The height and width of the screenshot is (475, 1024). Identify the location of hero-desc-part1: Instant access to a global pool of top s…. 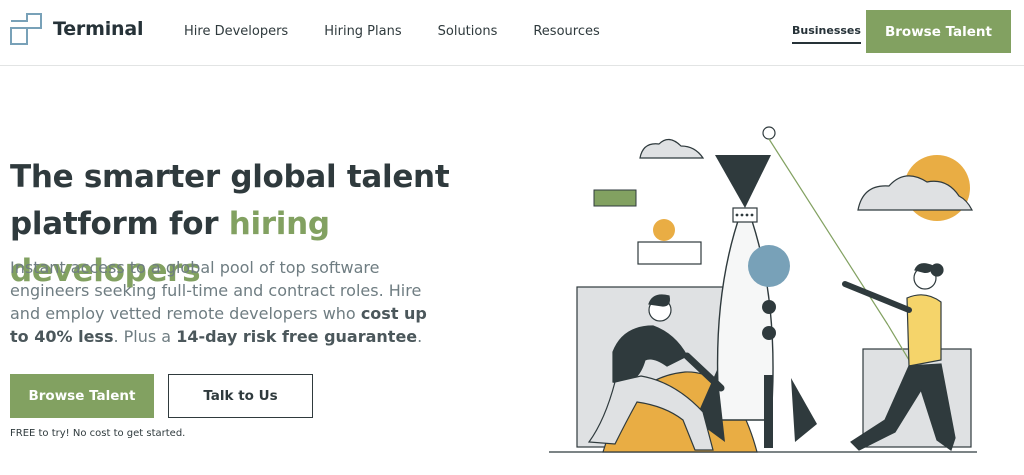
(216, 290).